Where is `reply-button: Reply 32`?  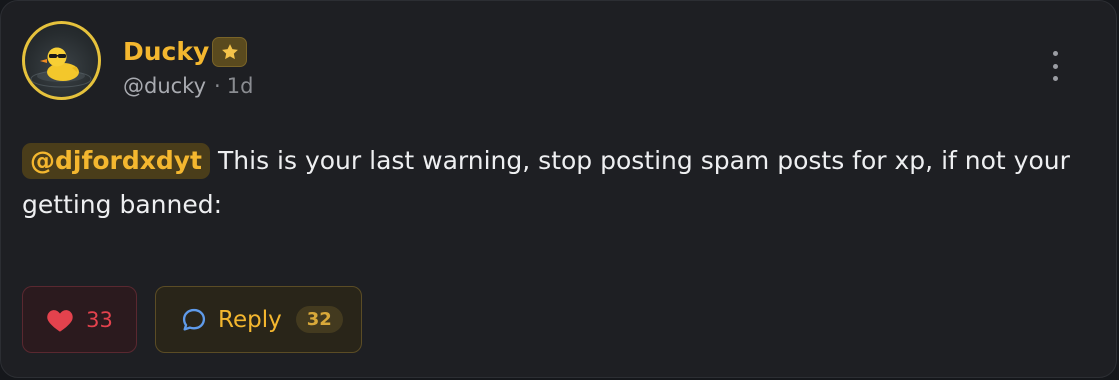
reply-button: Reply 32 is located at coordinates (258, 319).